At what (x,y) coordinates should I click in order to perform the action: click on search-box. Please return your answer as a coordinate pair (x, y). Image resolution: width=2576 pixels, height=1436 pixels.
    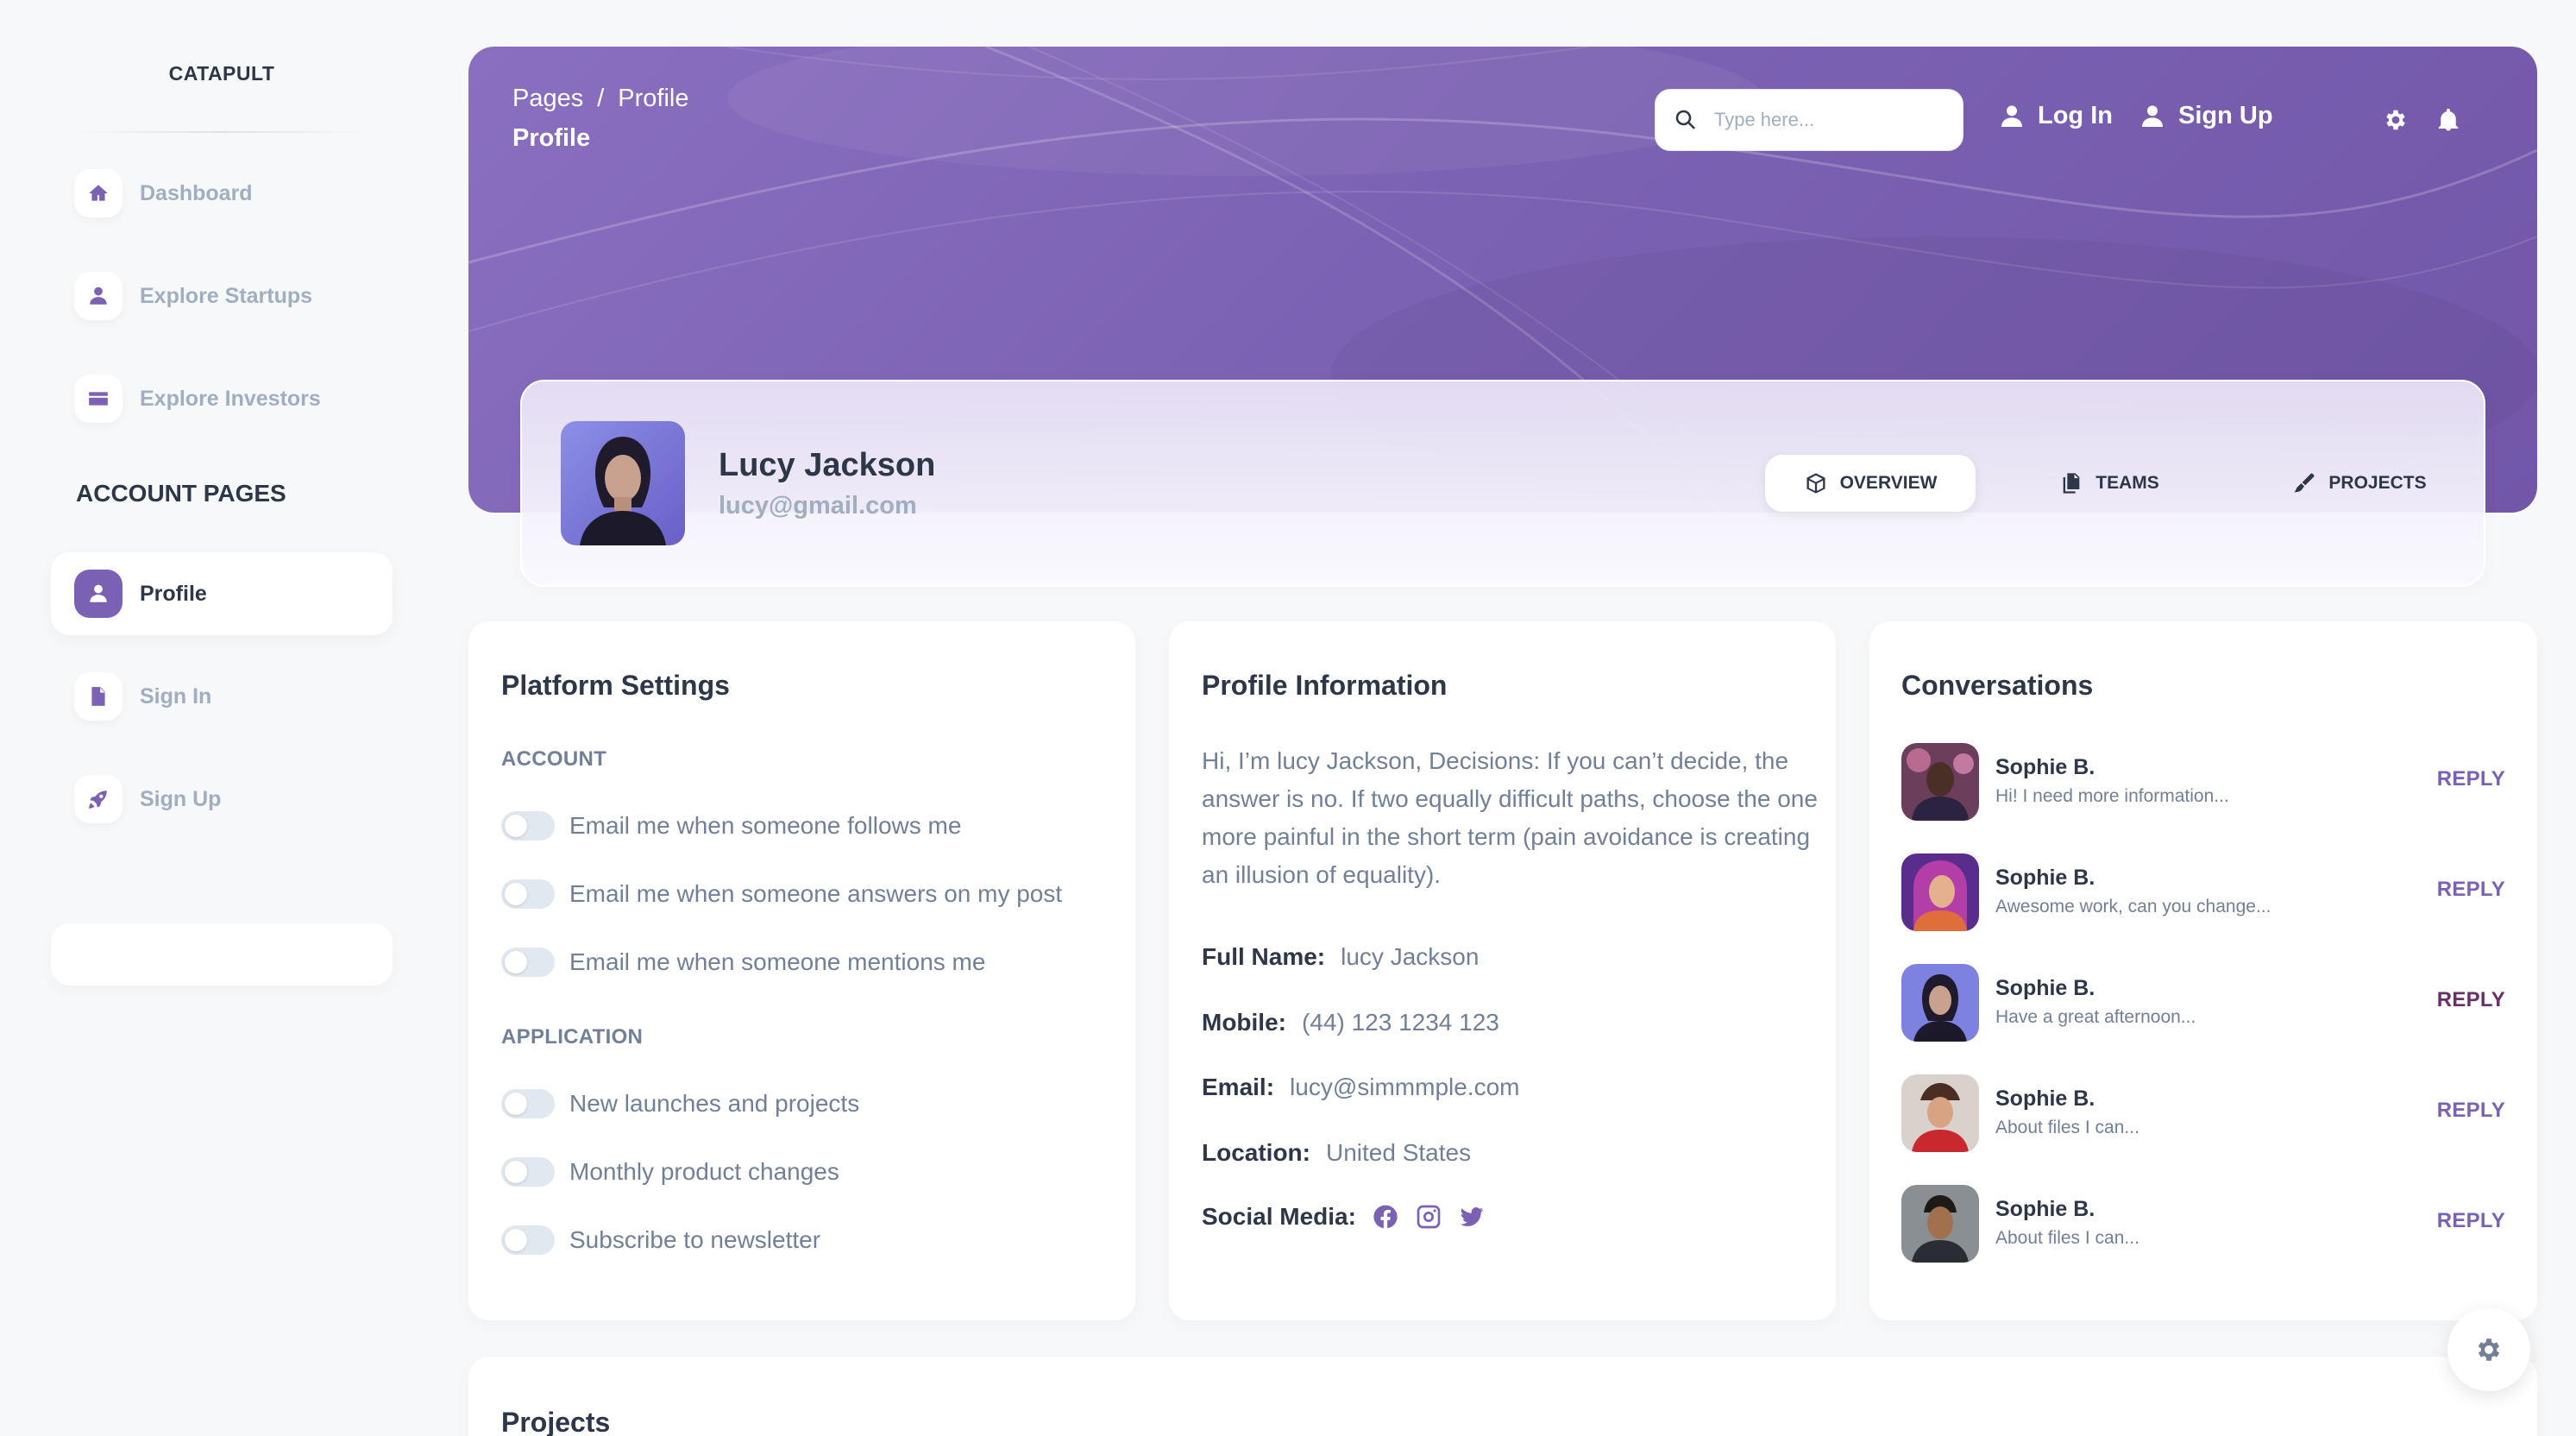
    Looking at the image, I should click on (1809, 120).